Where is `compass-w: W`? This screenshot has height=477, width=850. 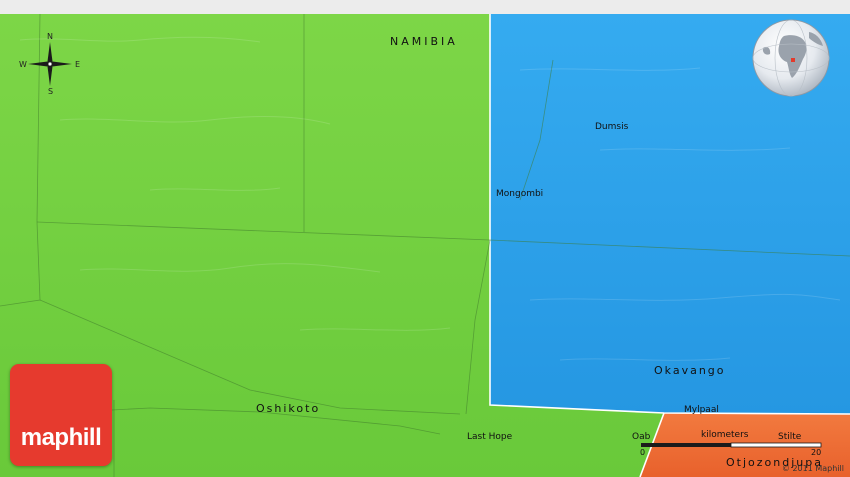
compass-w: W is located at coordinates (23, 64).